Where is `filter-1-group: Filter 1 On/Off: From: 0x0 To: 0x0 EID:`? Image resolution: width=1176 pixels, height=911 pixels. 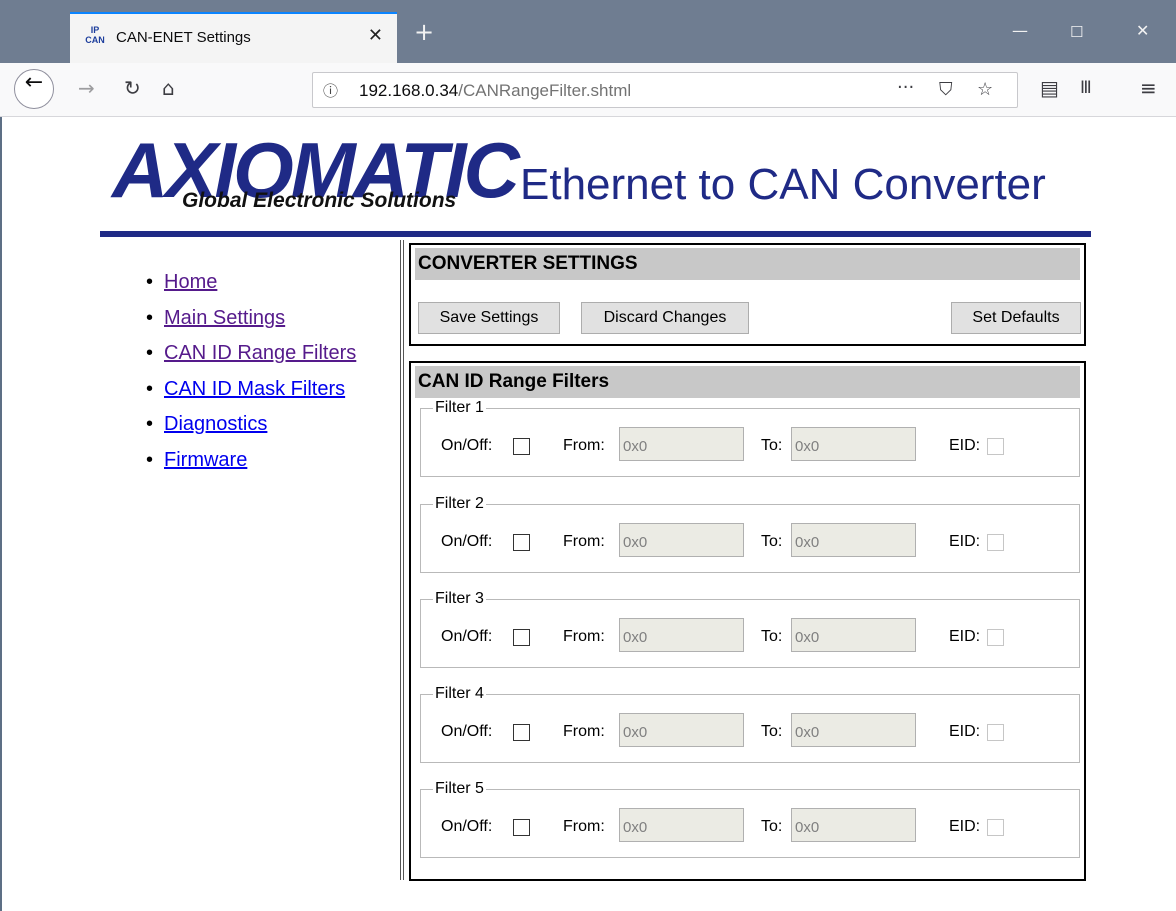
filter-1-group: Filter 1 On/Off: From: 0x0 To: 0x0 EID: is located at coordinates (750, 438).